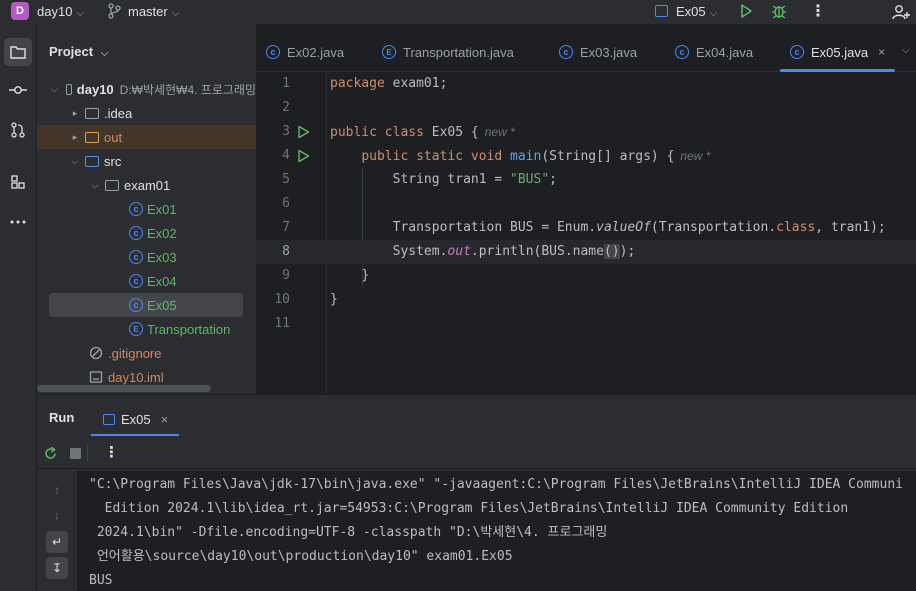  What do you see at coordinates (87, 453) in the screenshot?
I see `toolbar-divider` at bounding box center [87, 453].